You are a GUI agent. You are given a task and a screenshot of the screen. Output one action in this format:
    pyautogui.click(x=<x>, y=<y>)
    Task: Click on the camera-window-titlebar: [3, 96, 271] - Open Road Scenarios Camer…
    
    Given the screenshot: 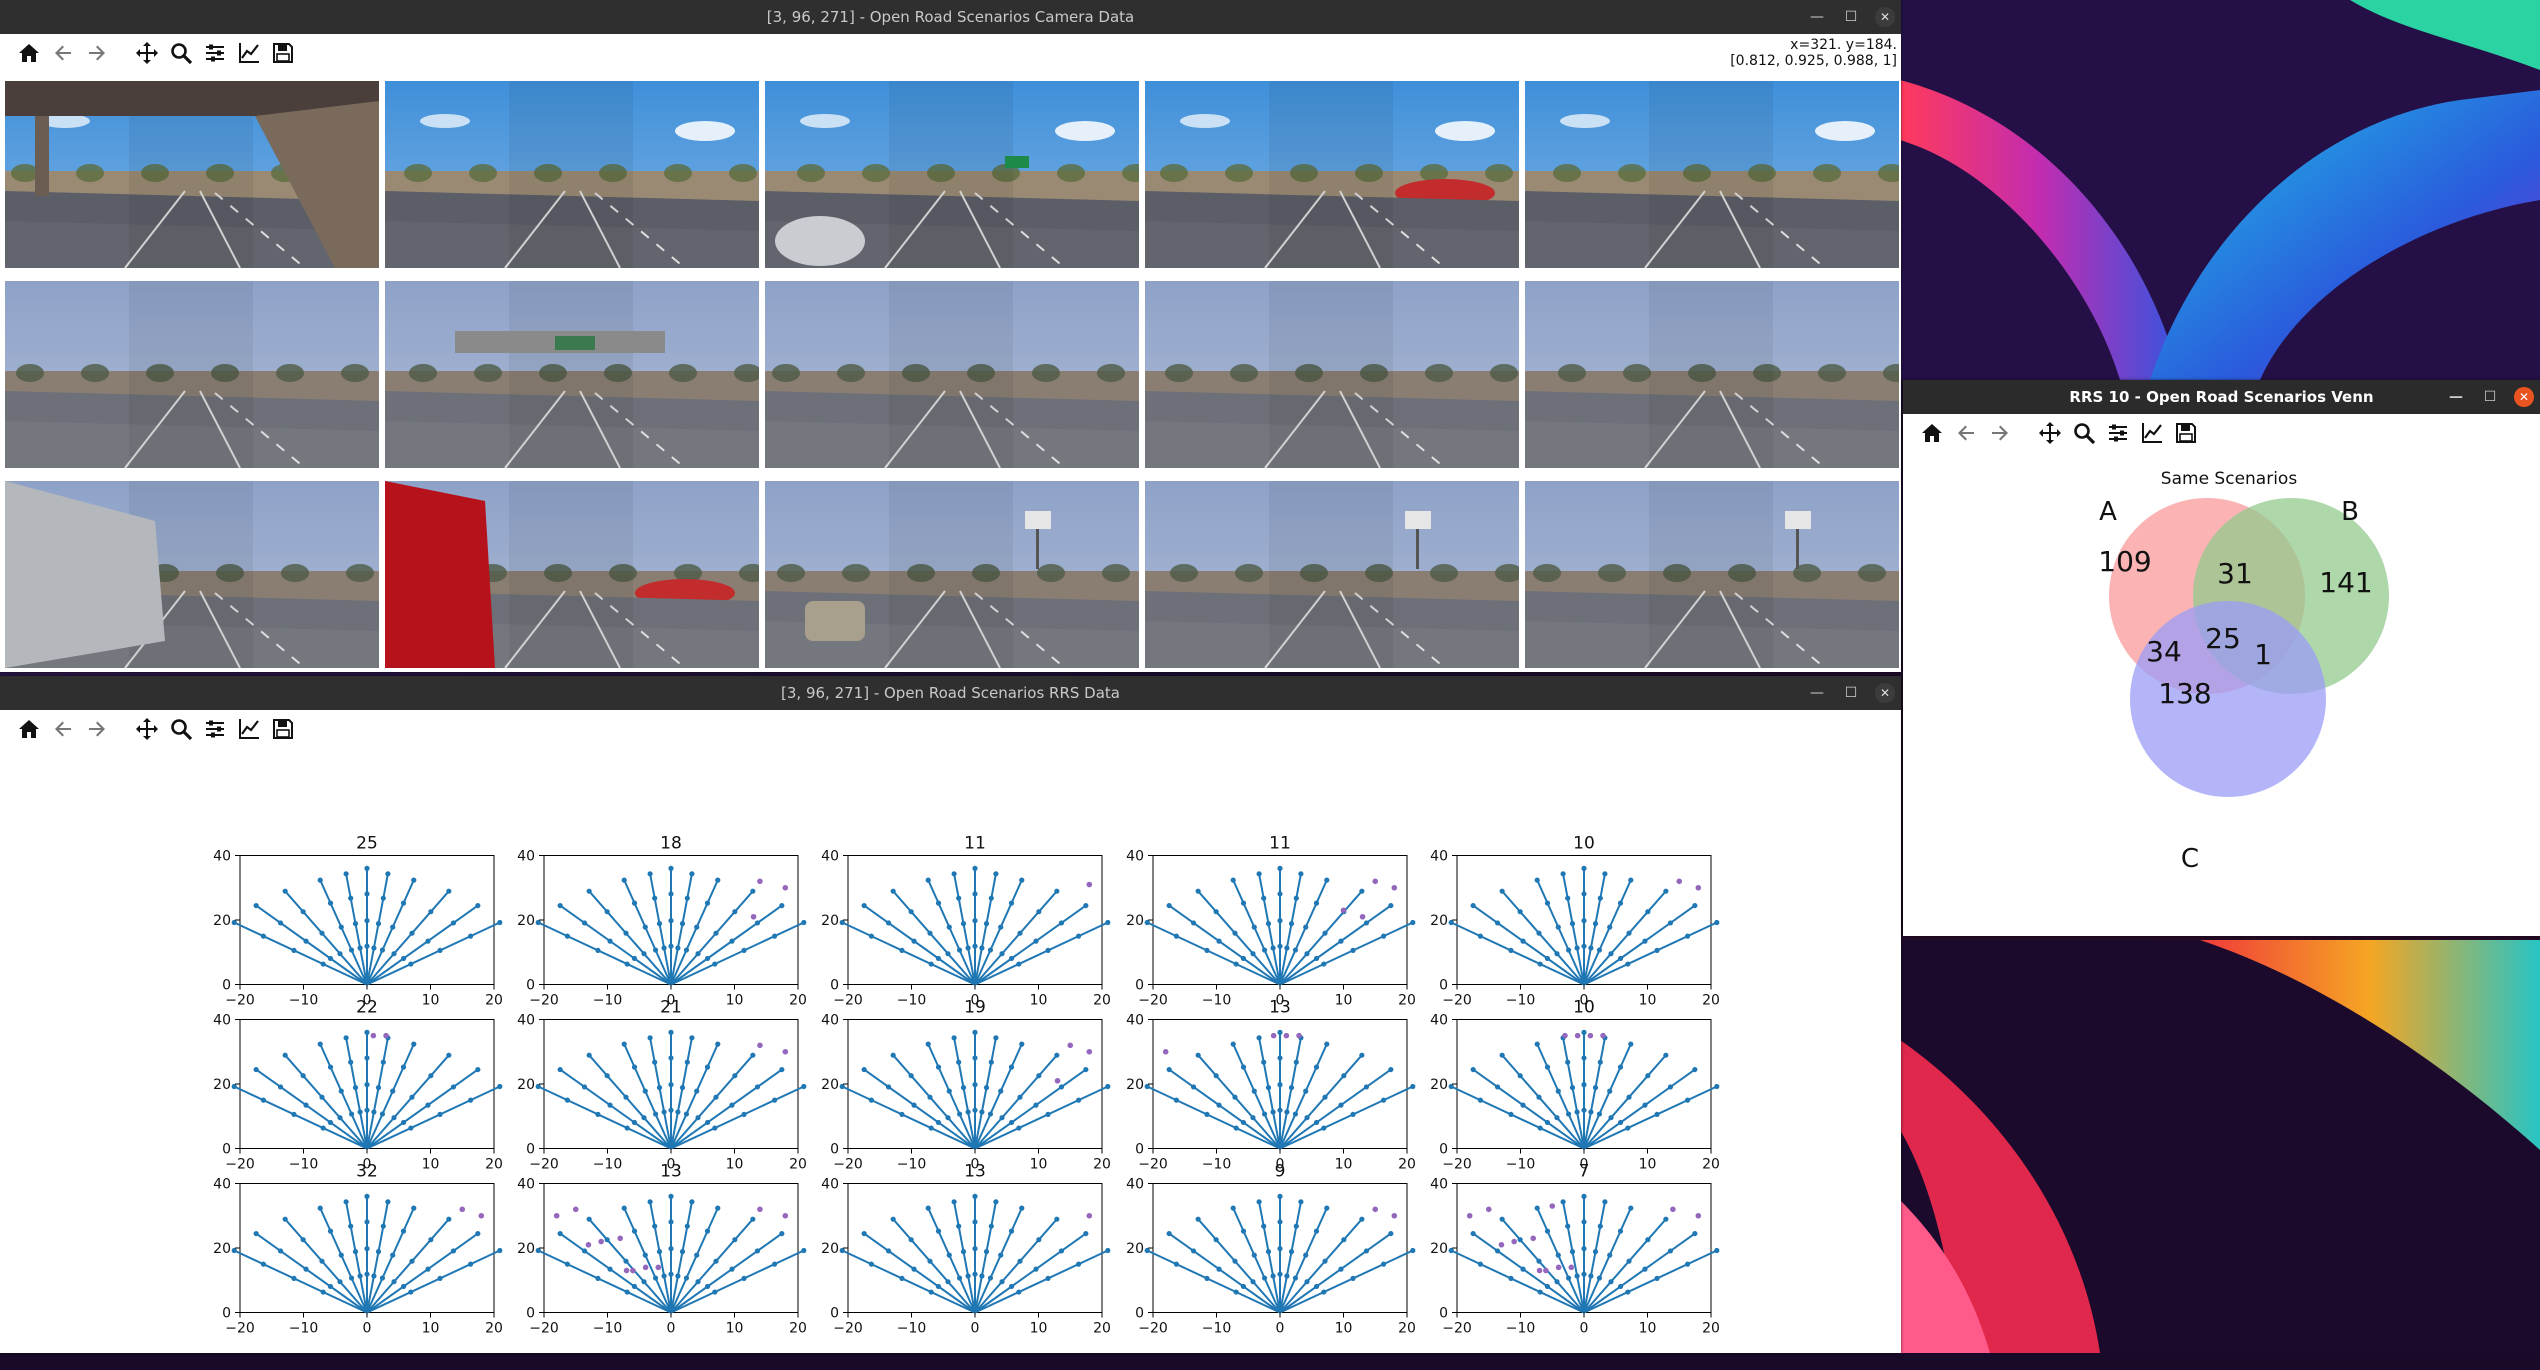 What is the action you would take?
    pyautogui.click(x=950, y=17)
    